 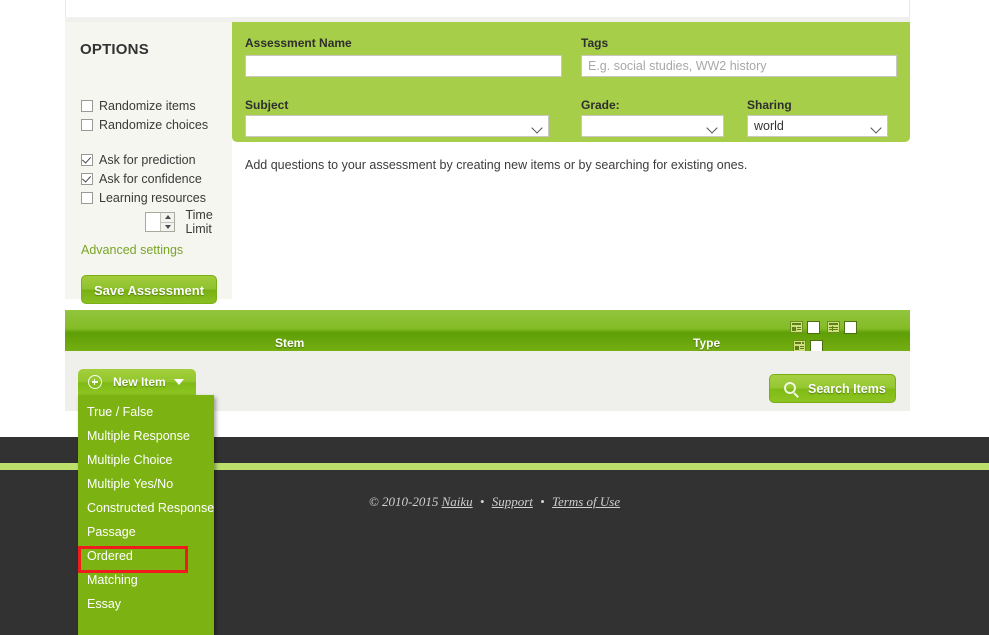 I want to click on menu-item-essay: Essay, so click(x=146, y=604).